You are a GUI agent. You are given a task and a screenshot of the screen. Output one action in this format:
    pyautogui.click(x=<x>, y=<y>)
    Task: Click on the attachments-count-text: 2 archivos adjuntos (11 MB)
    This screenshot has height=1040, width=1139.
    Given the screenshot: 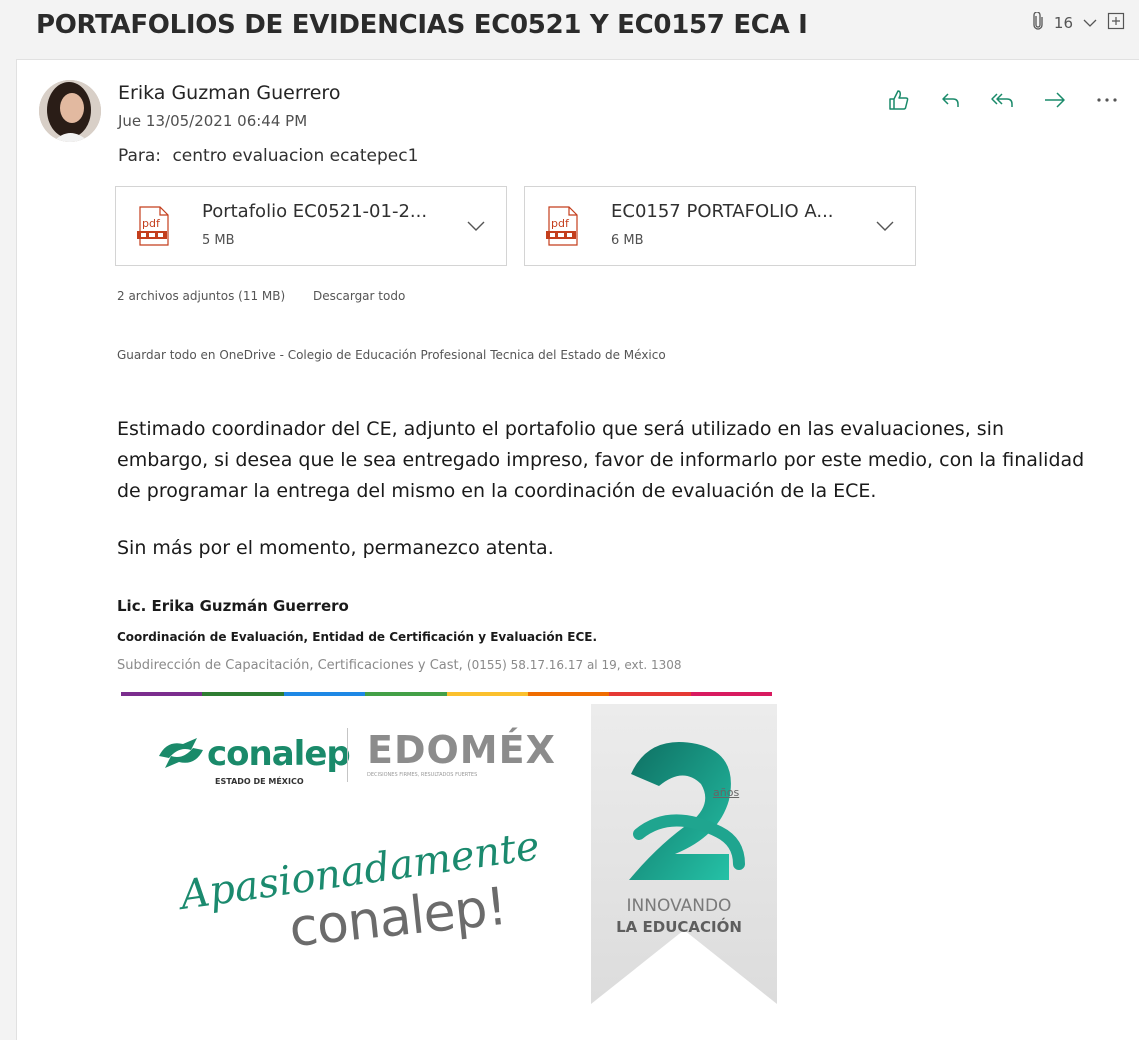 What is the action you would take?
    pyautogui.click(x=201, y=296)
    